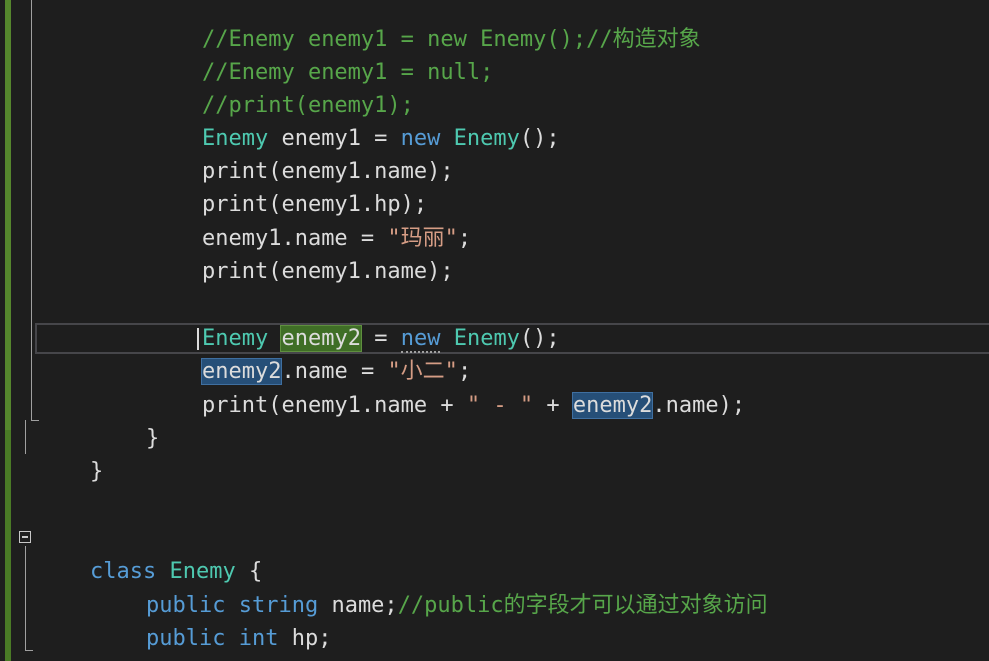 This screenshot has width=989, height=661. I want to click on keyword-public: public, so click(185, 638).